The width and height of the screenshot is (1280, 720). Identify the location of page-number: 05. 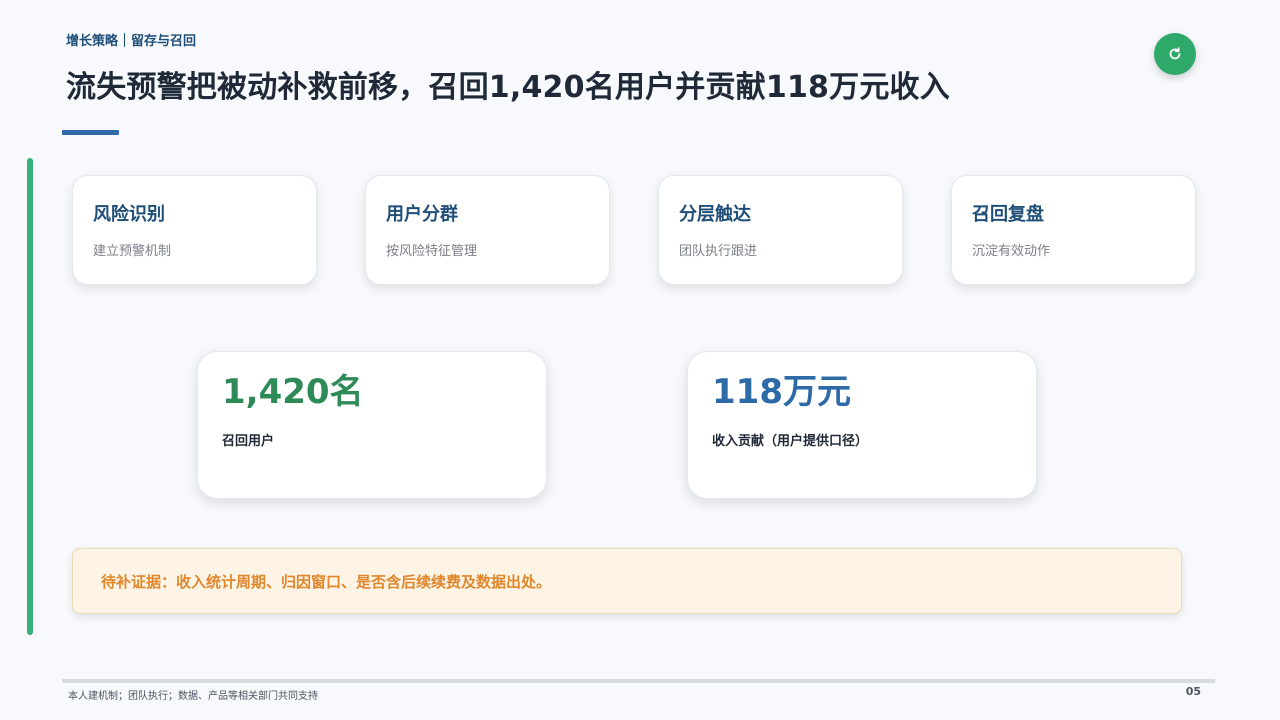
(1193, 691).